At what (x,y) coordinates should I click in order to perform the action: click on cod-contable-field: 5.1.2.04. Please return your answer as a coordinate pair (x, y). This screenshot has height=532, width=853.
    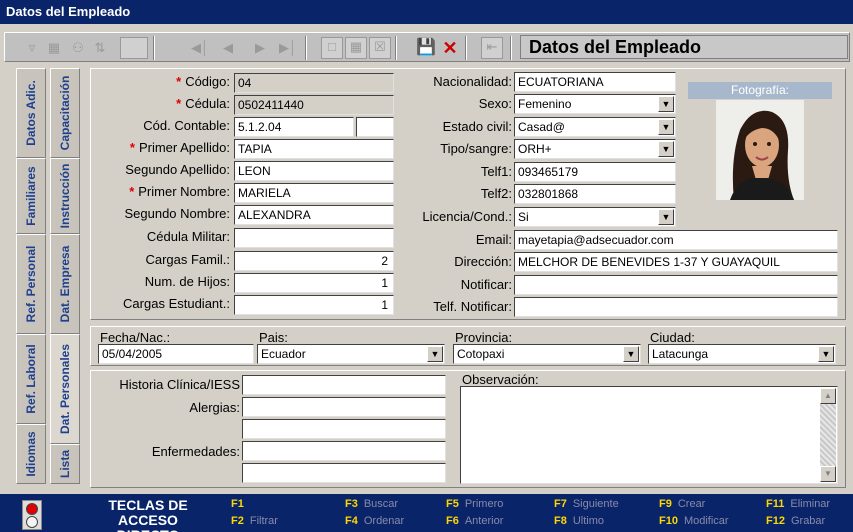
    Looking at the image, I should click on (294, 127).